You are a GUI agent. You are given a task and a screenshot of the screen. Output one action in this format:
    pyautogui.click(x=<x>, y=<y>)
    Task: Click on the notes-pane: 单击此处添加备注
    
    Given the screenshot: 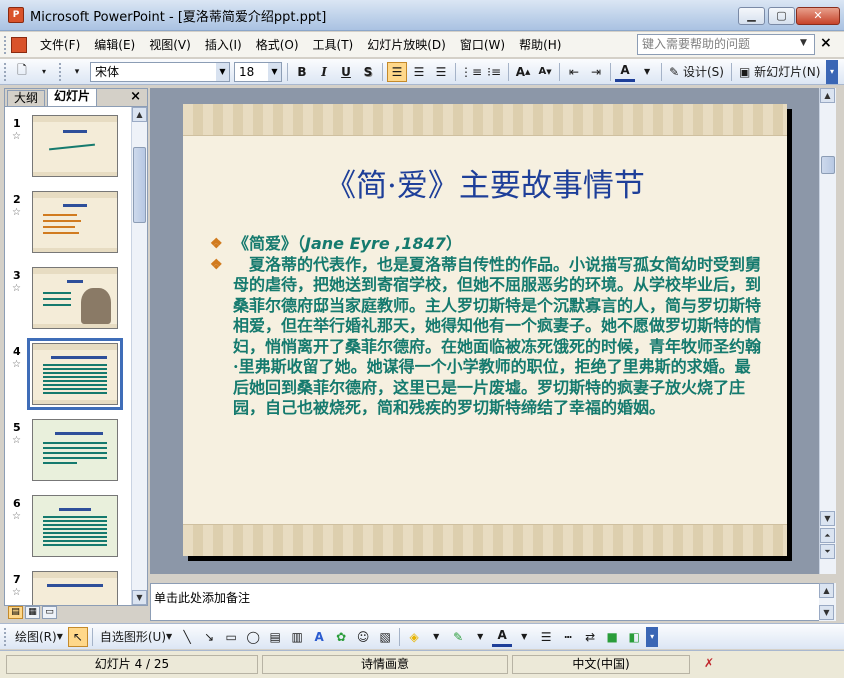 What is the action you would take?
    pyautogui.click(x=486, y=602)
    